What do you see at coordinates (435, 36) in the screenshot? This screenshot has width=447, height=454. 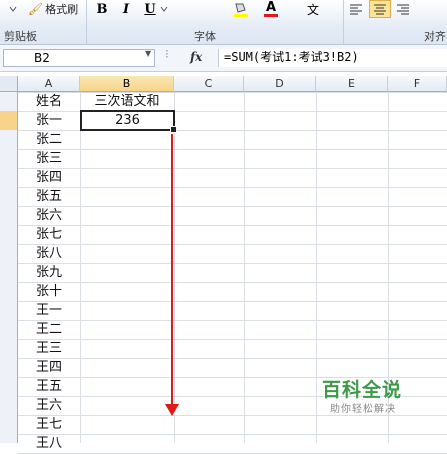 I see `alignment-group-label: 对齐` at bounding box center [435, 36].